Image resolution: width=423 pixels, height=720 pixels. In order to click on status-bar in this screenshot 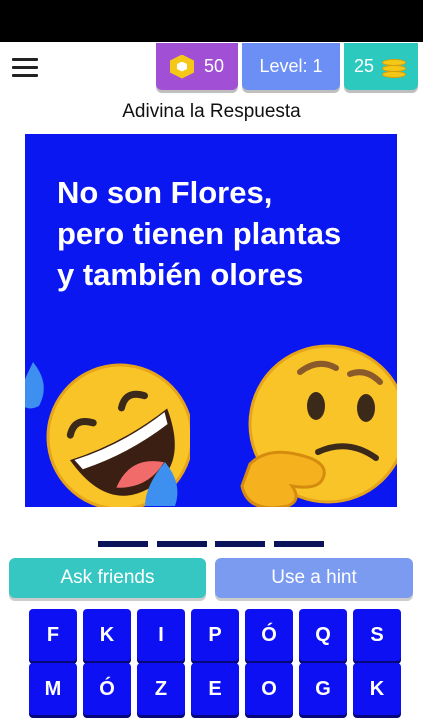, I will do `click(211, 21)`.